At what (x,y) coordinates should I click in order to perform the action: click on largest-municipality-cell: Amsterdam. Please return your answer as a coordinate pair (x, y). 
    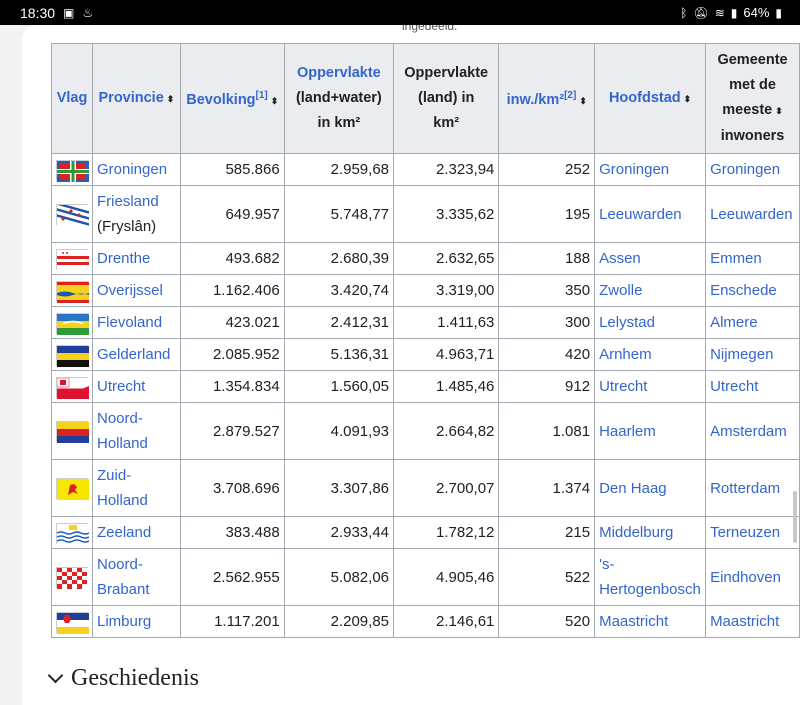
    Looking at the image, I should click on (752, 431).